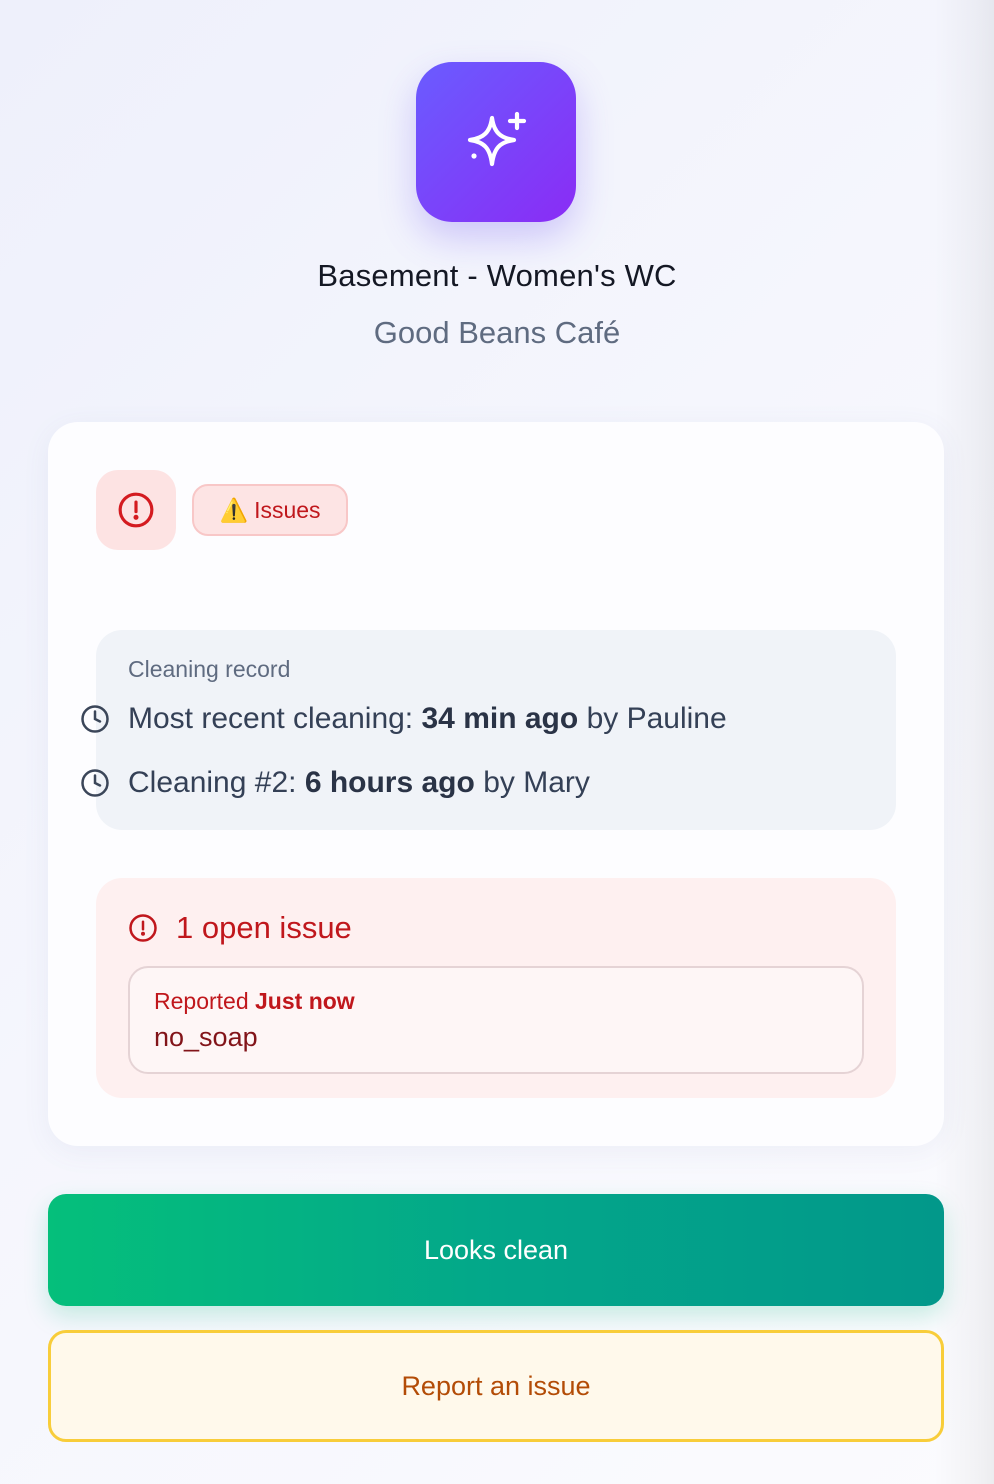  I want to click on open-issues-heading: 1 open issue, so click(240, 928).